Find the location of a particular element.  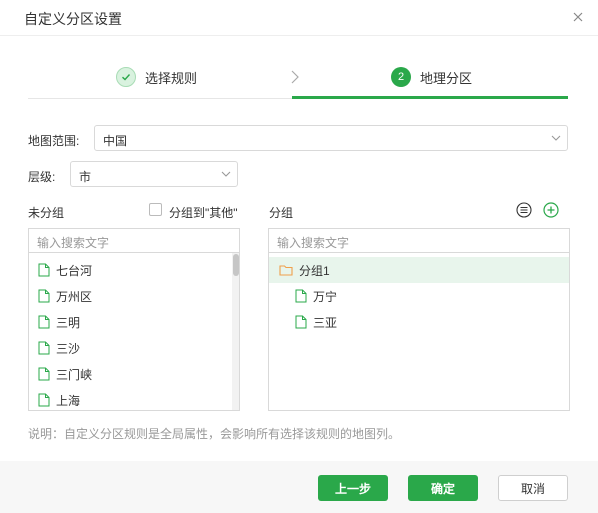

group-name: 分组1 is located at coordinates (314, 270).